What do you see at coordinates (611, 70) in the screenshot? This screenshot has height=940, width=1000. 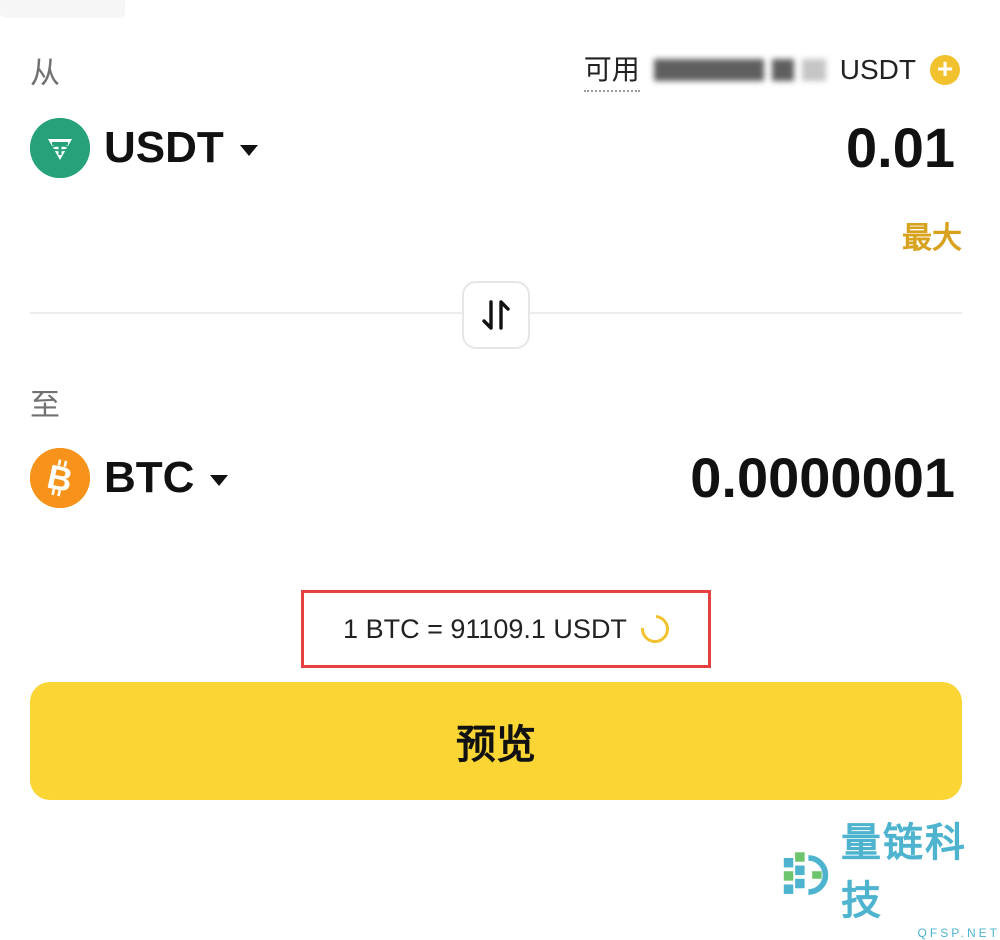 I see `available-label: 可用` at bounding box center [611, 70].